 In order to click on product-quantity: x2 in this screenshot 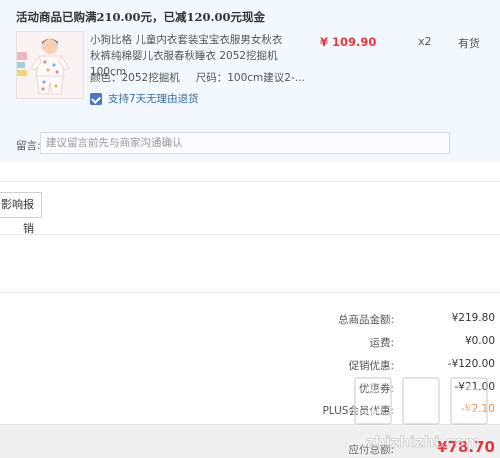, I will do `click(425, 41)`.